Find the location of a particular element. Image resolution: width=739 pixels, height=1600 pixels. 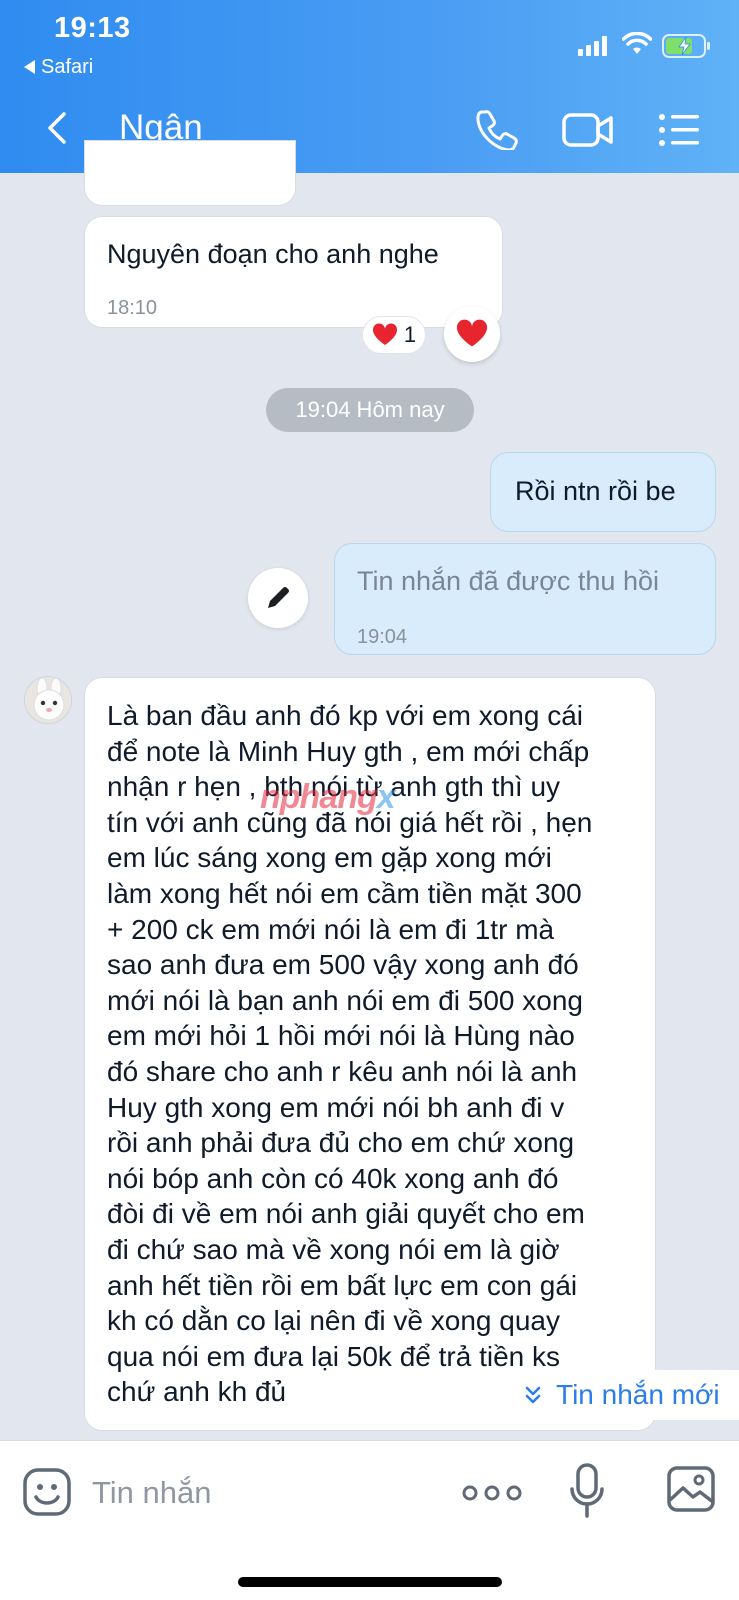

message-bubble-outgoing: Rồi ntn rồi be is located at coordinates (603, 492).